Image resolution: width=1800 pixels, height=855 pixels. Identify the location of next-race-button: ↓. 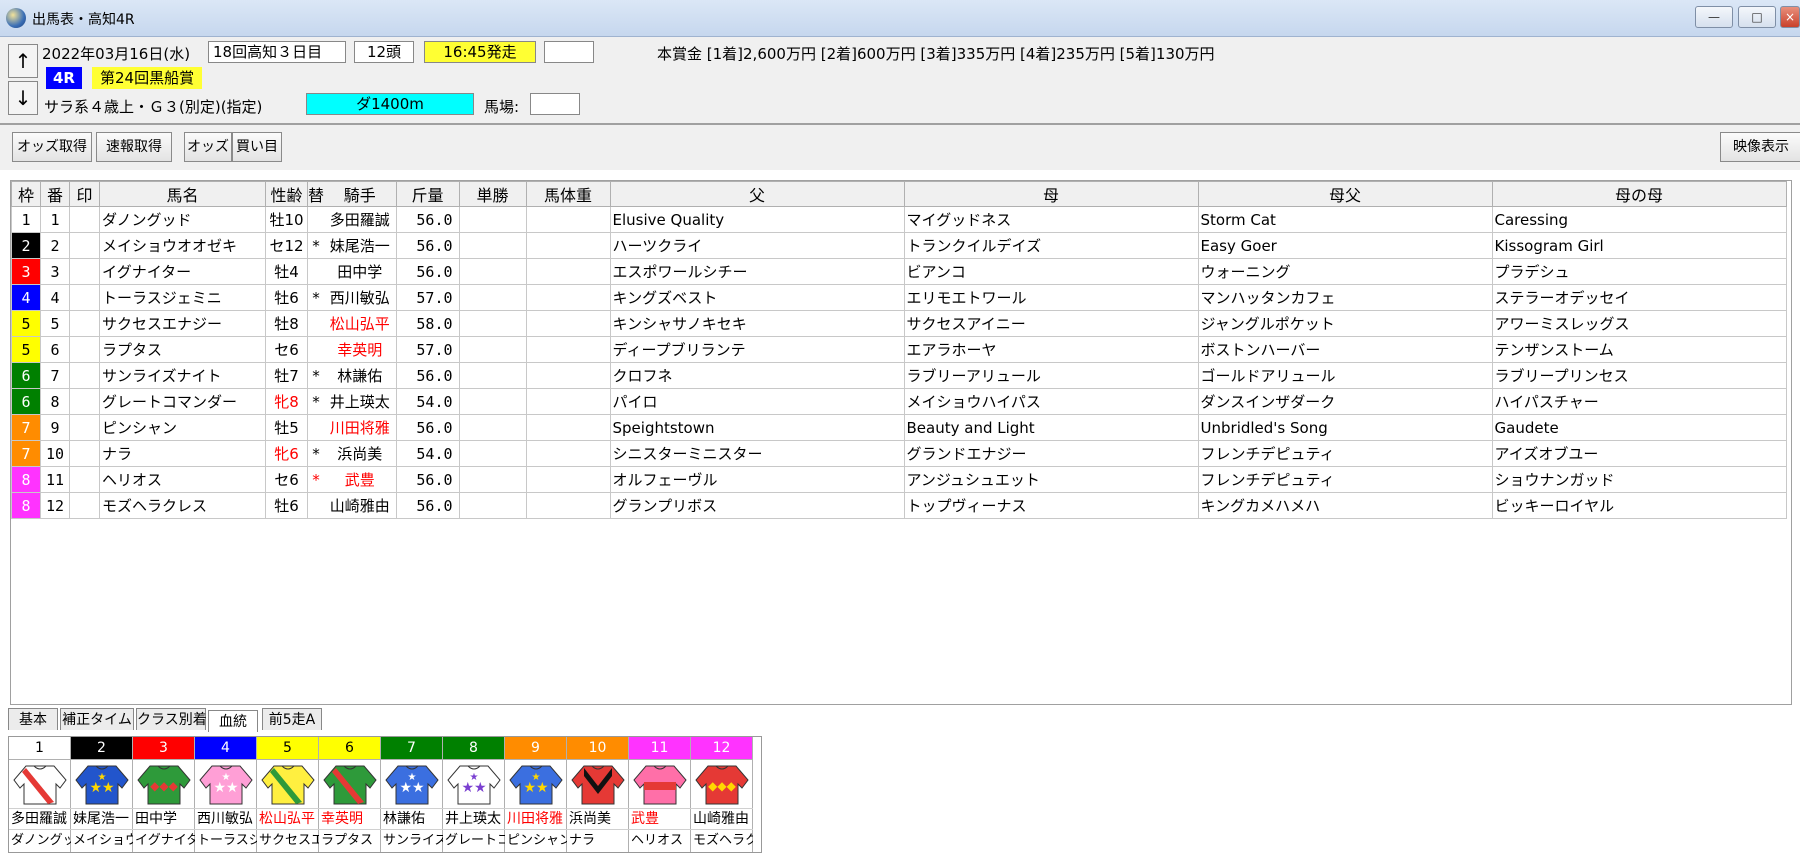
(23, 98).